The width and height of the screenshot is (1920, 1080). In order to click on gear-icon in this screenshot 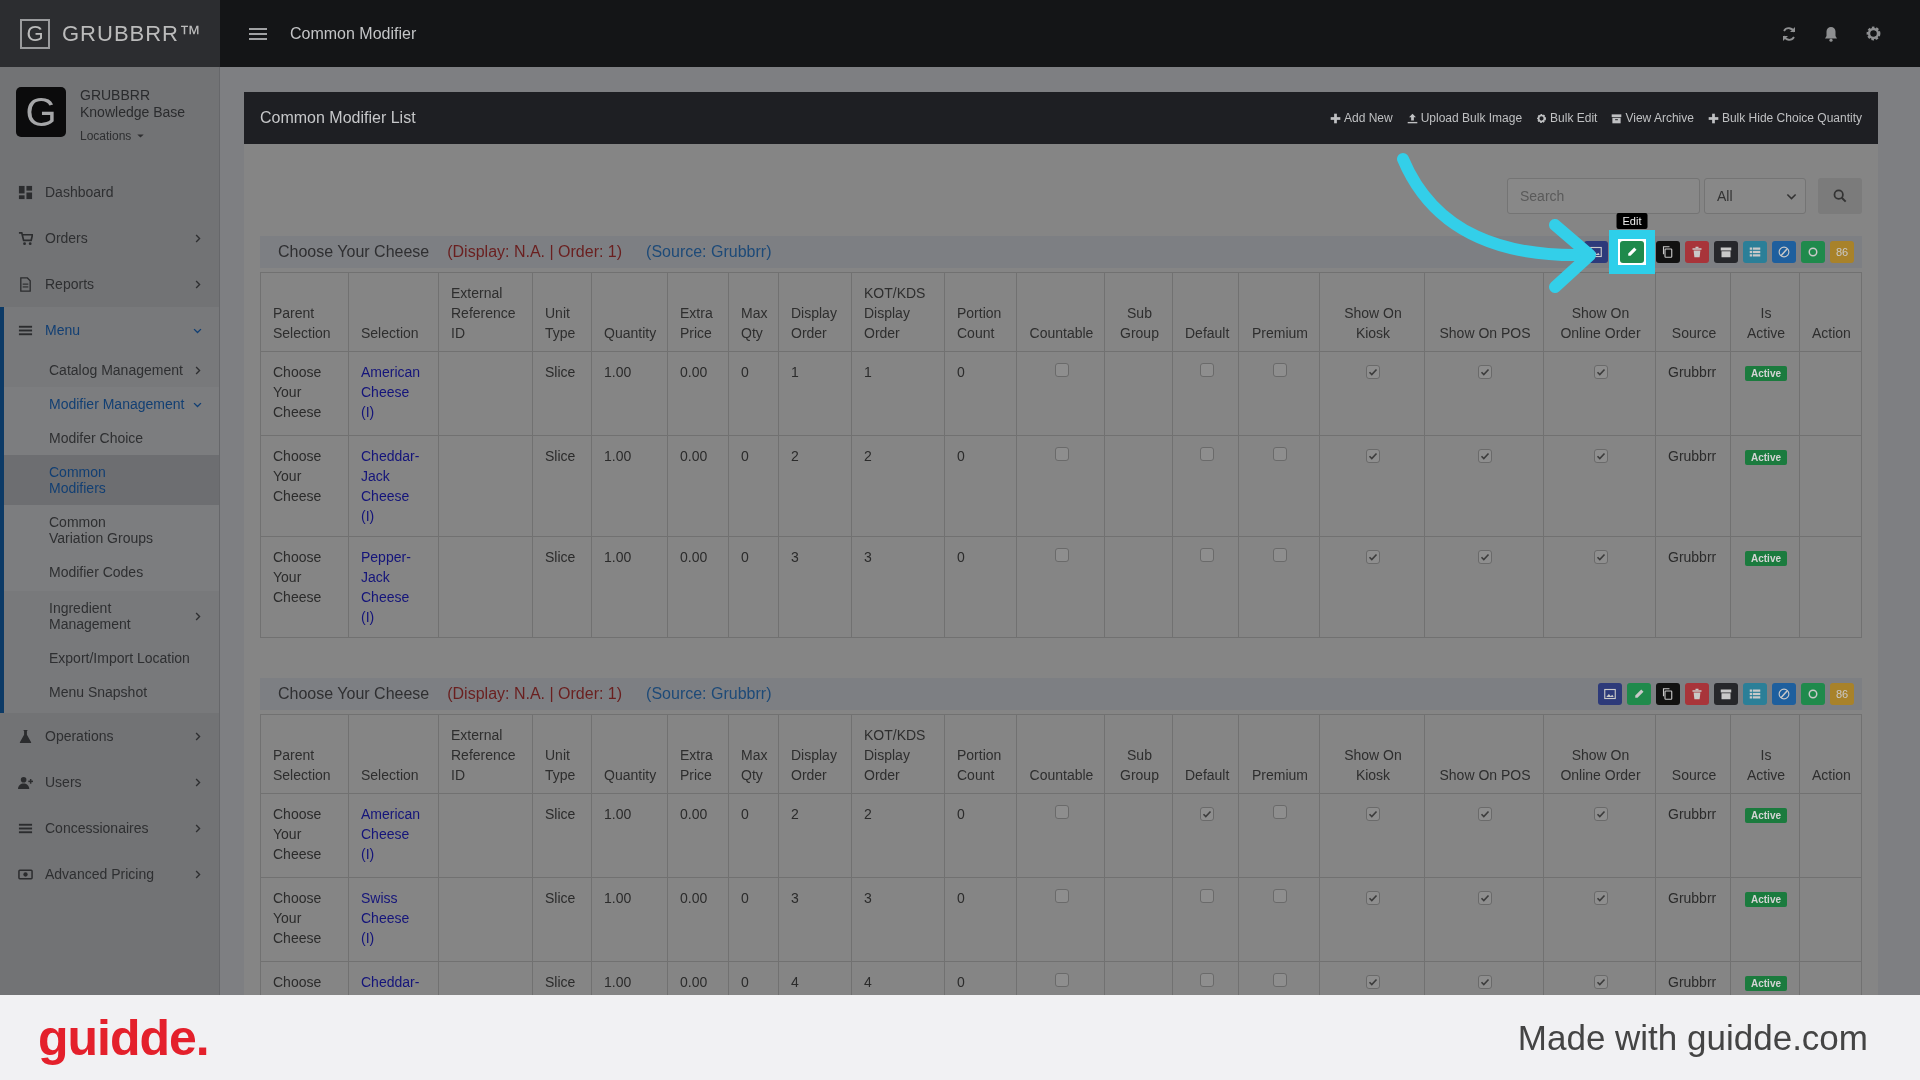, I will do `click(1873, 33)`.